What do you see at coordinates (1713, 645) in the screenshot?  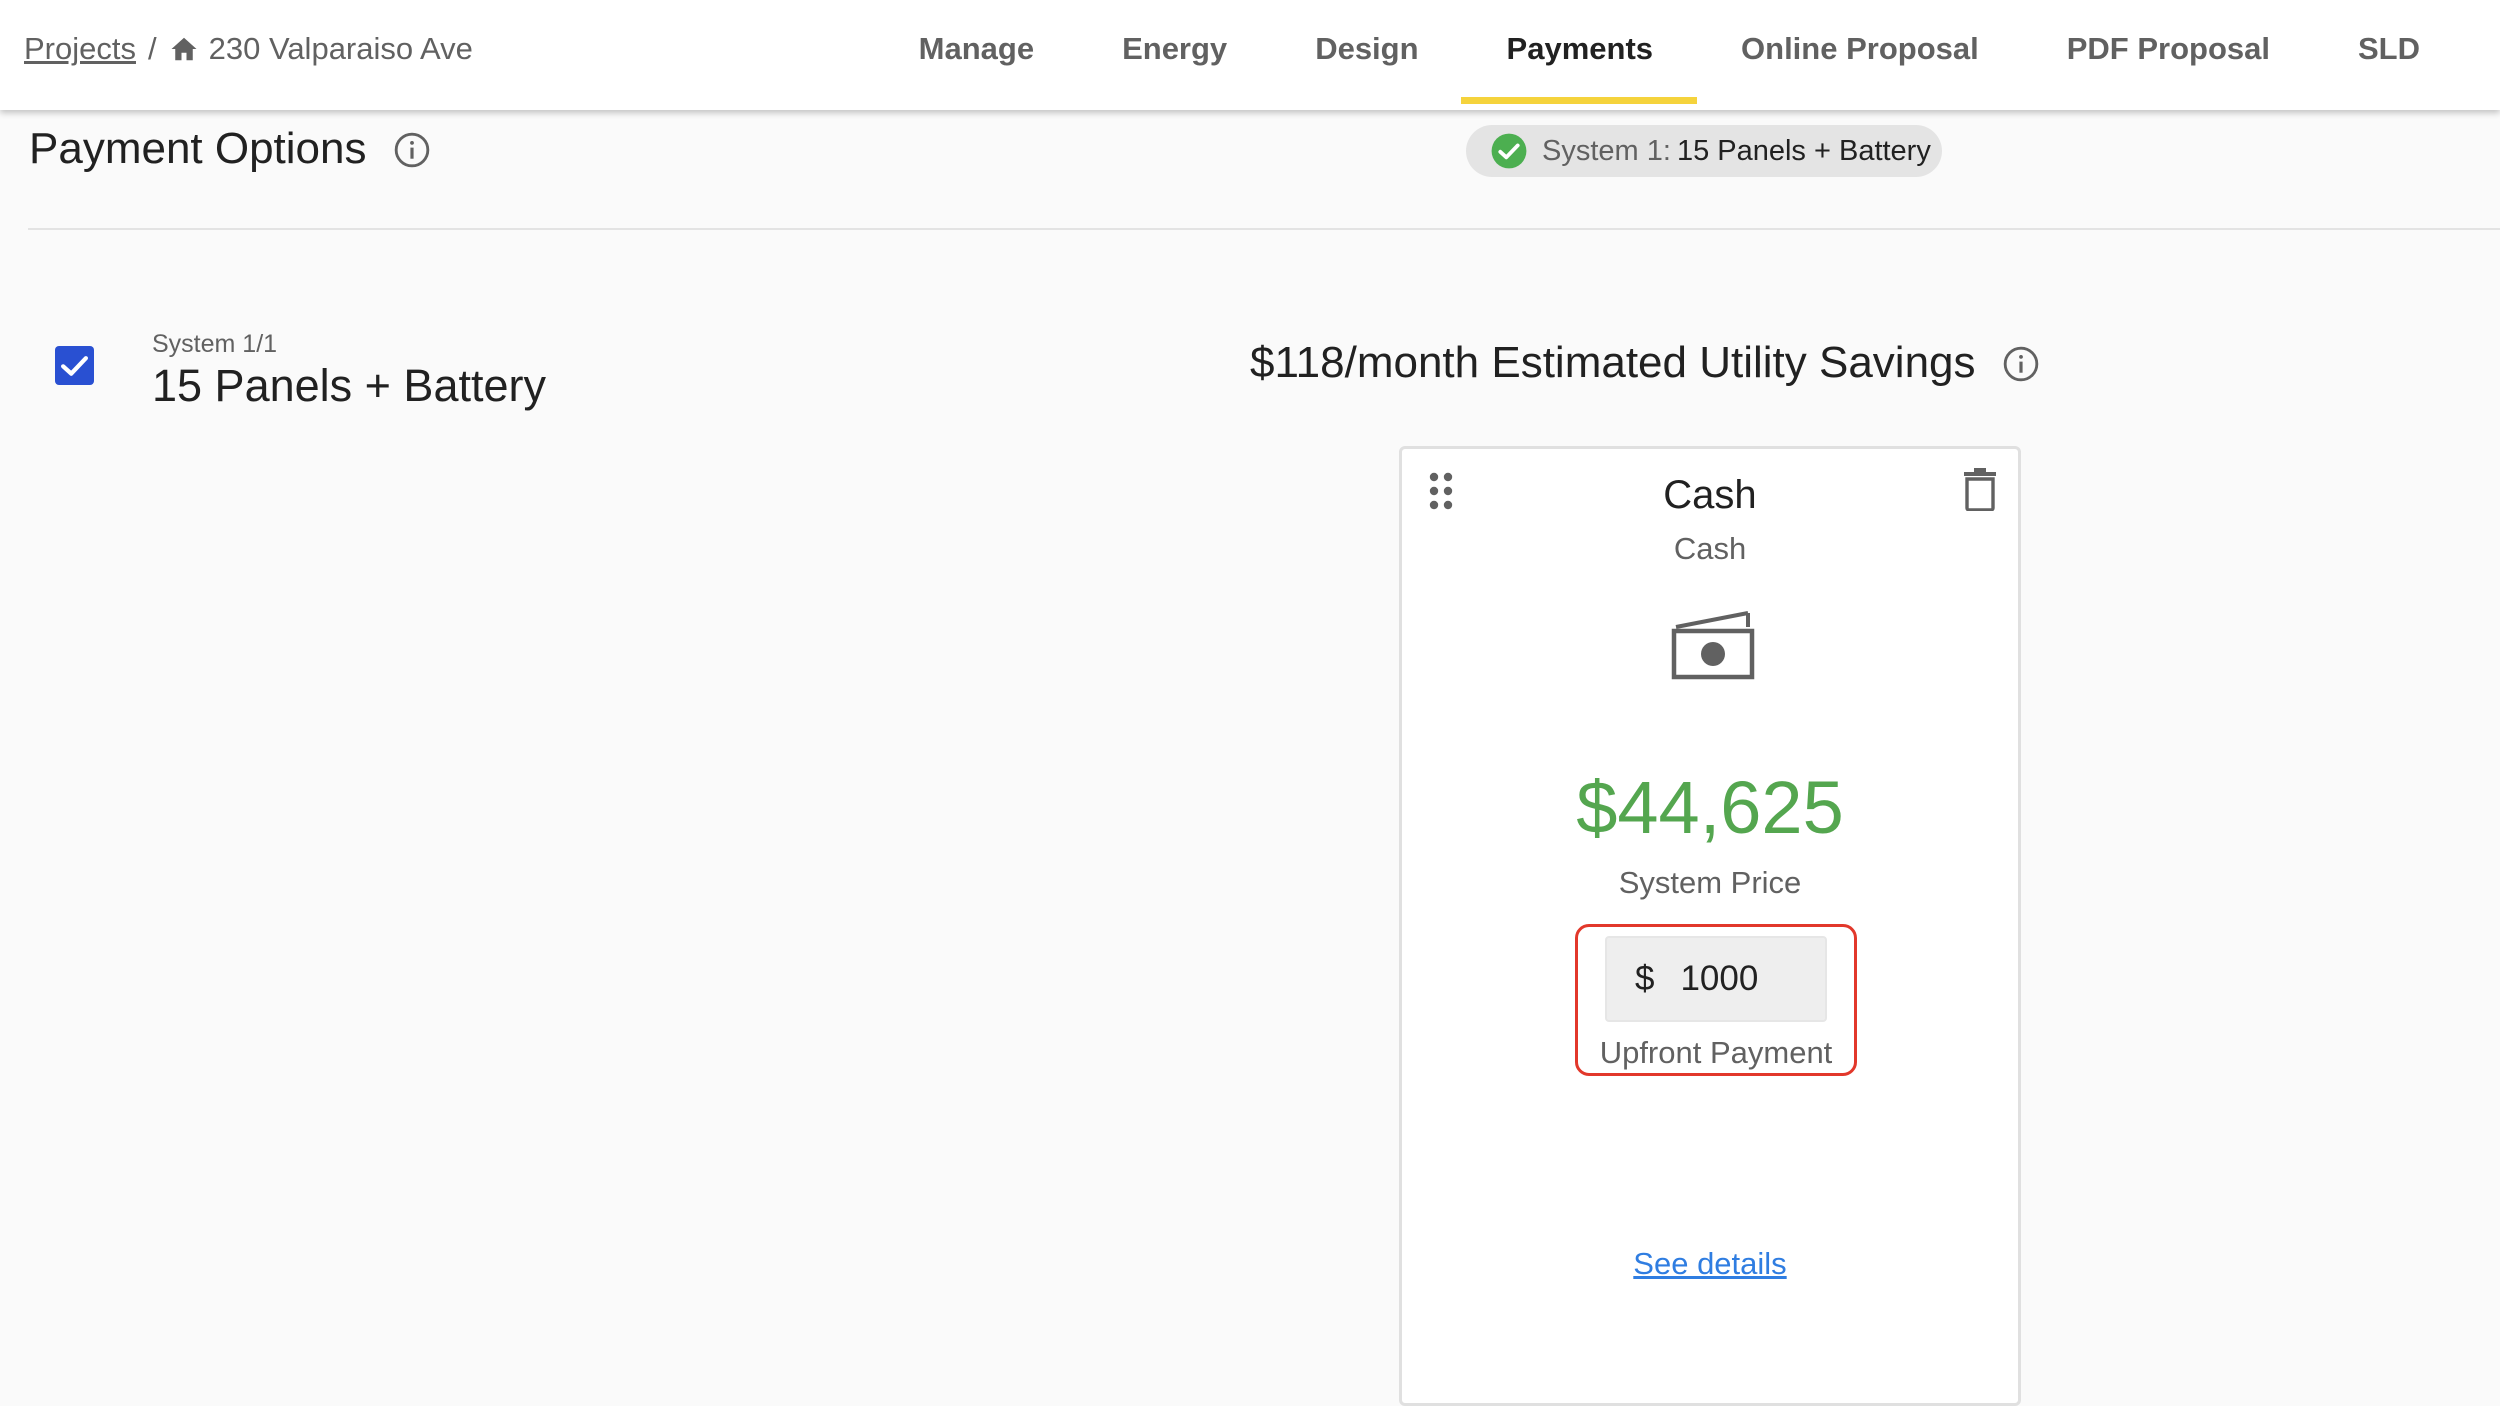 I see `cash-icon` at bounding box center [1713, 645].